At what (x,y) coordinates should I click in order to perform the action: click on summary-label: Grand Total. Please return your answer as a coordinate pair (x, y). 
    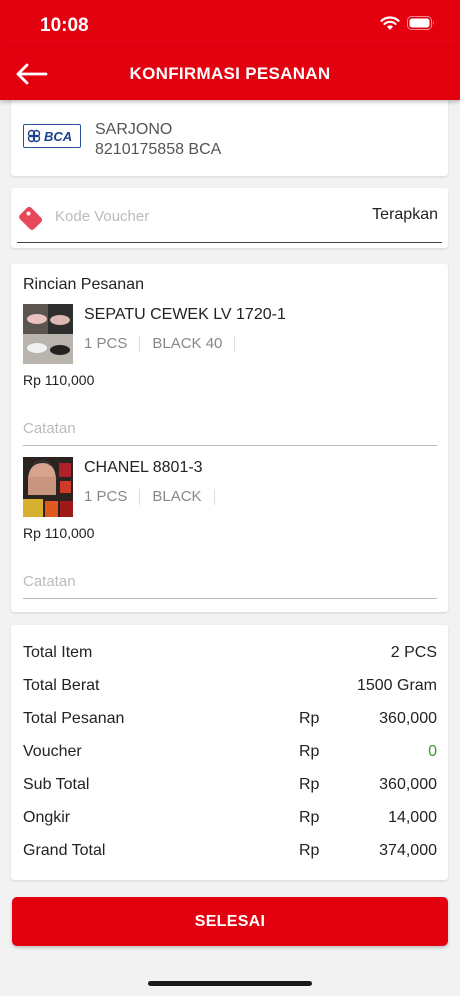
    Looking at the image, I should click on (64, 850).